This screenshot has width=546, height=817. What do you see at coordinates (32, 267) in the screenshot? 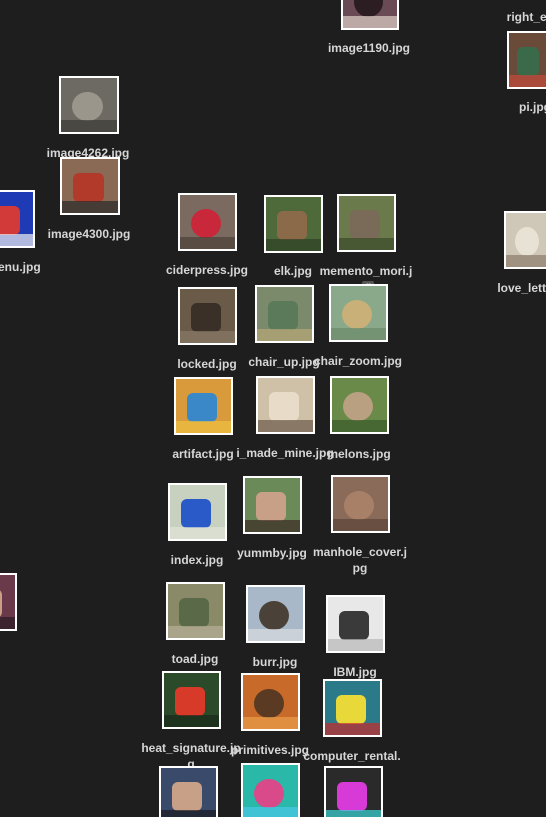
I see `file-label: menu.jpg` at bounding box center [32, 267].